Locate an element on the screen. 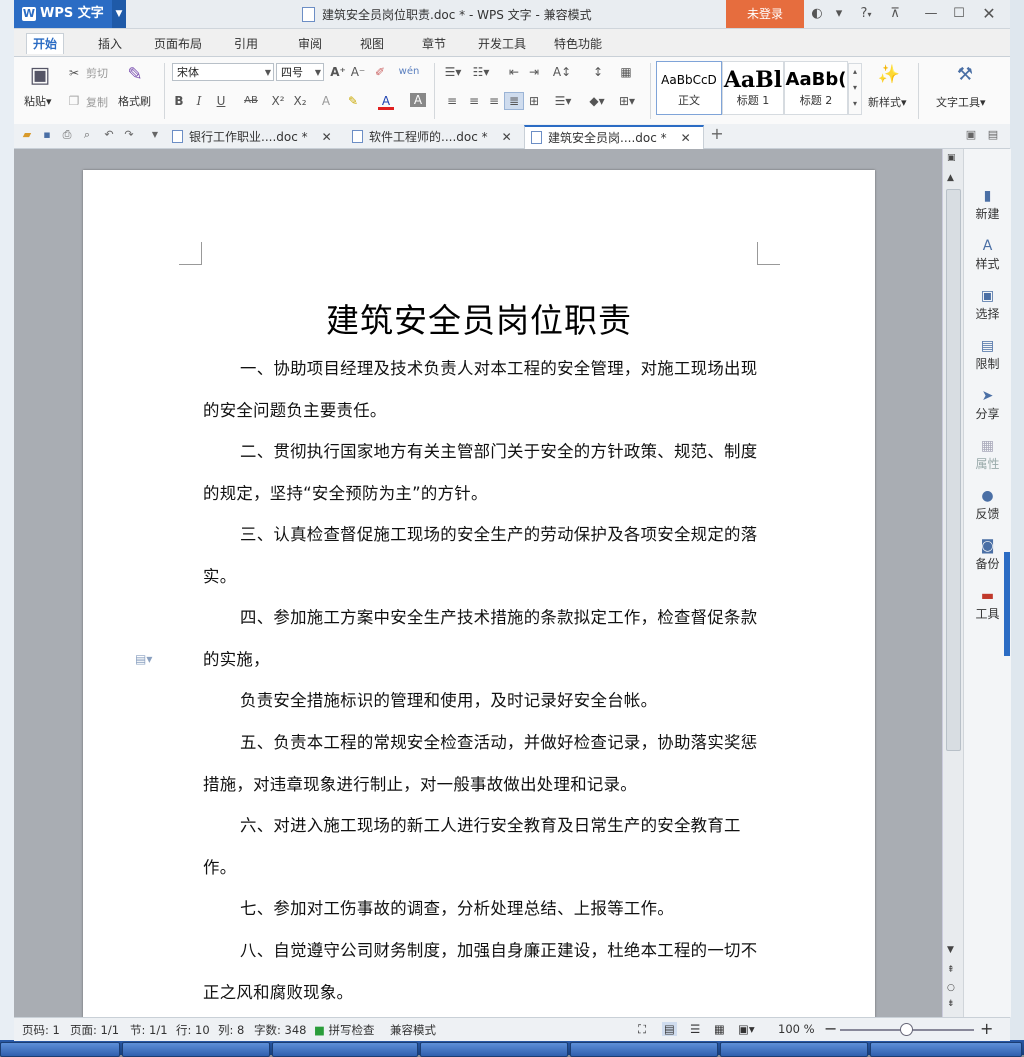 The width and height of the screenshot is (1024, 1057). doc-tab: 银行工作职业....doc * ✕ is located at coordinates (255, 137).